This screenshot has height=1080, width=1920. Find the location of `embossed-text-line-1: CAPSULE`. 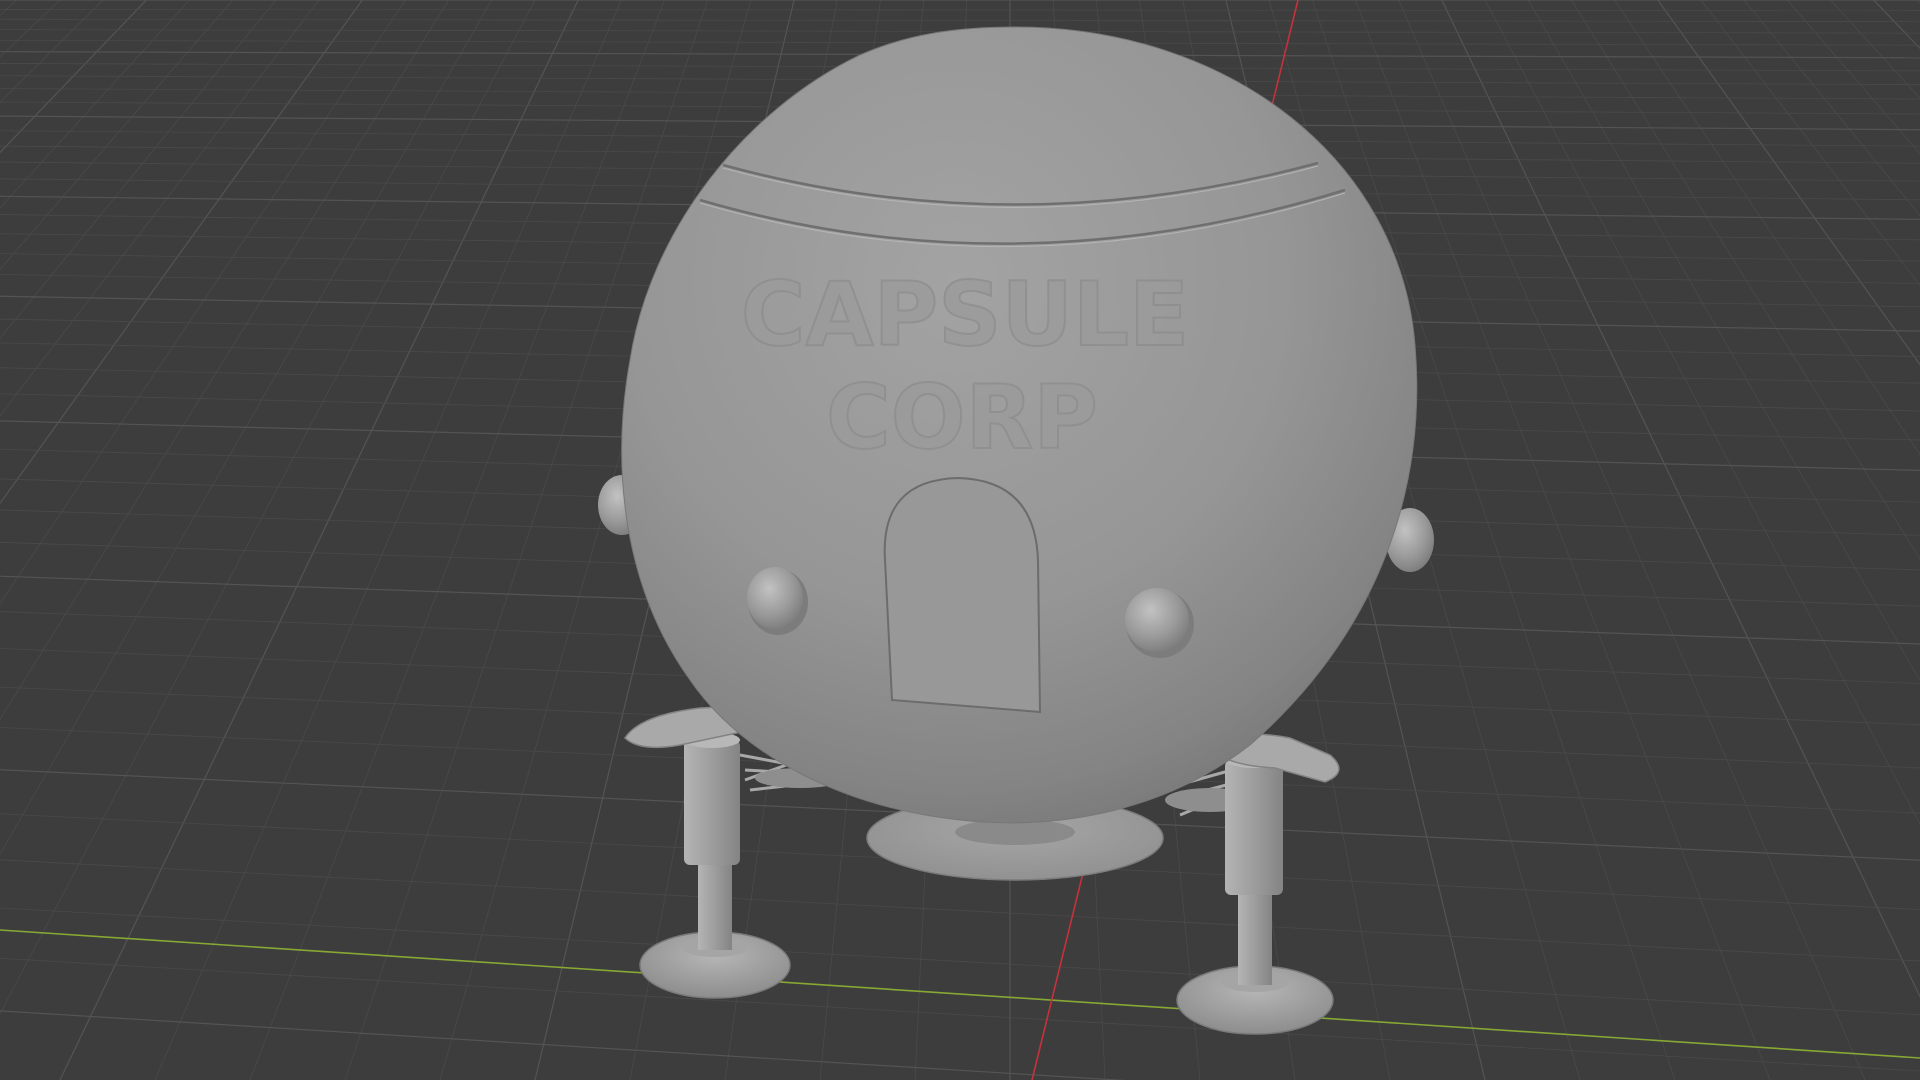

embossed-text-line-1: CAPSULE is located at coordinates (965, 314).